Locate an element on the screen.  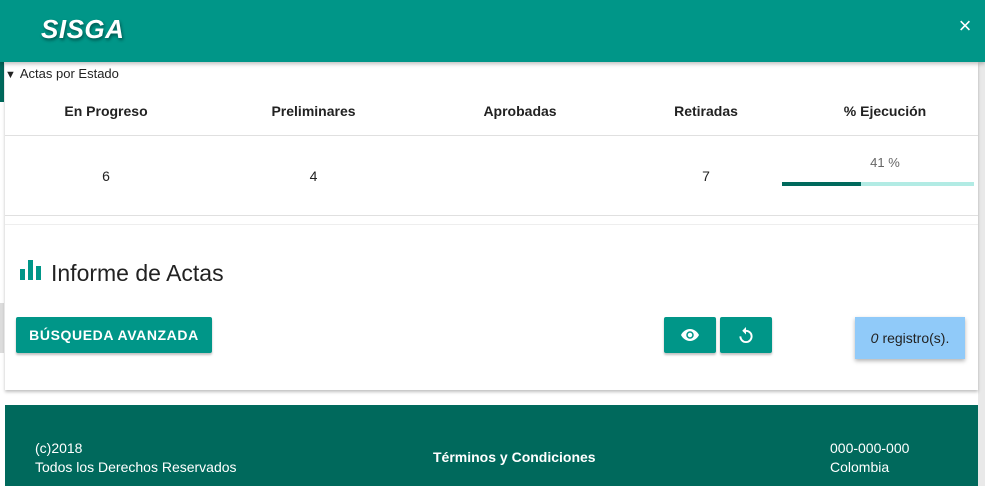
terms-link: Términos y Condiciones is located at coordinates (514, 457).